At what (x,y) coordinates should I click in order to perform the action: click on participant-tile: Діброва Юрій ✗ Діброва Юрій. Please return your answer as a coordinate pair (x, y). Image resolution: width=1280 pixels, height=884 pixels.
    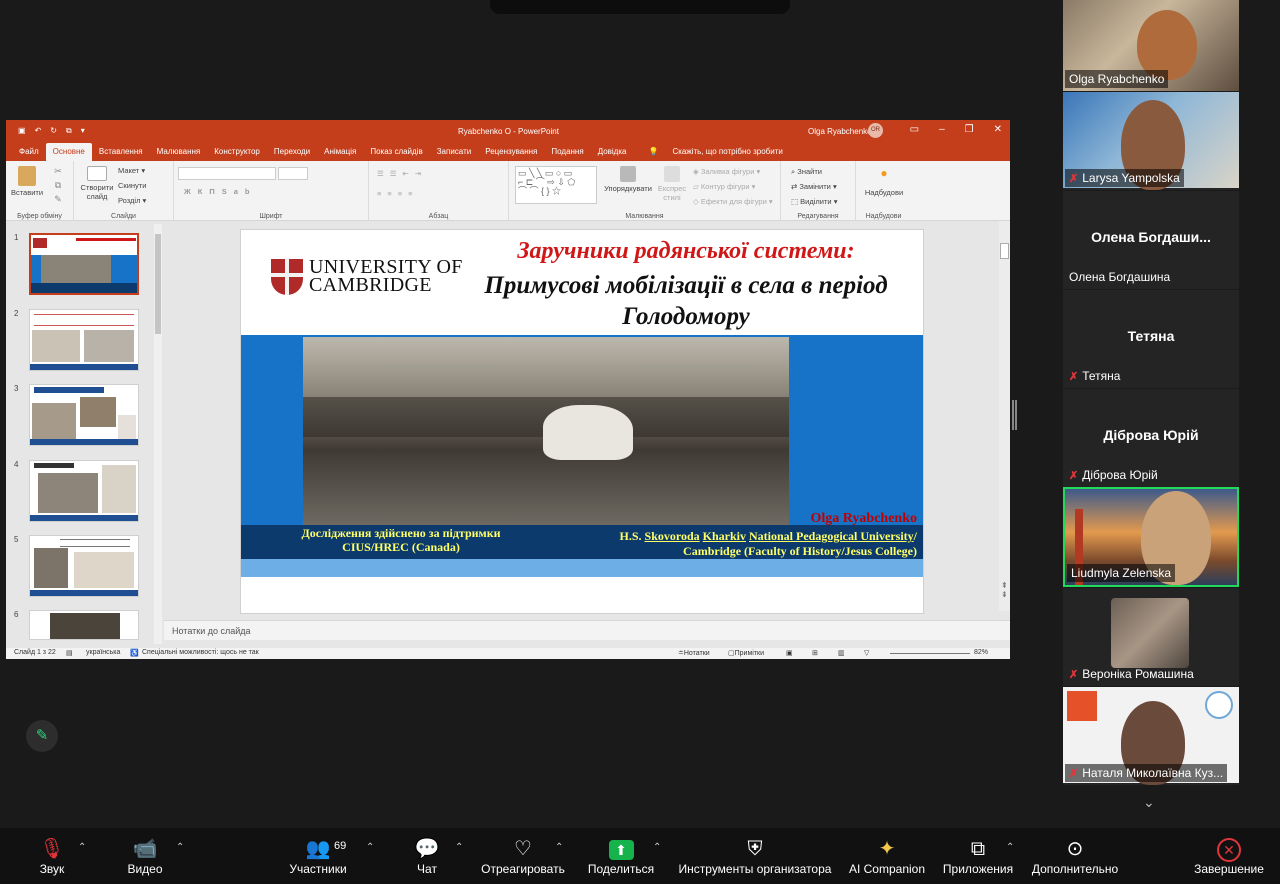
    Looking at the image, I should click on (1151, 438).